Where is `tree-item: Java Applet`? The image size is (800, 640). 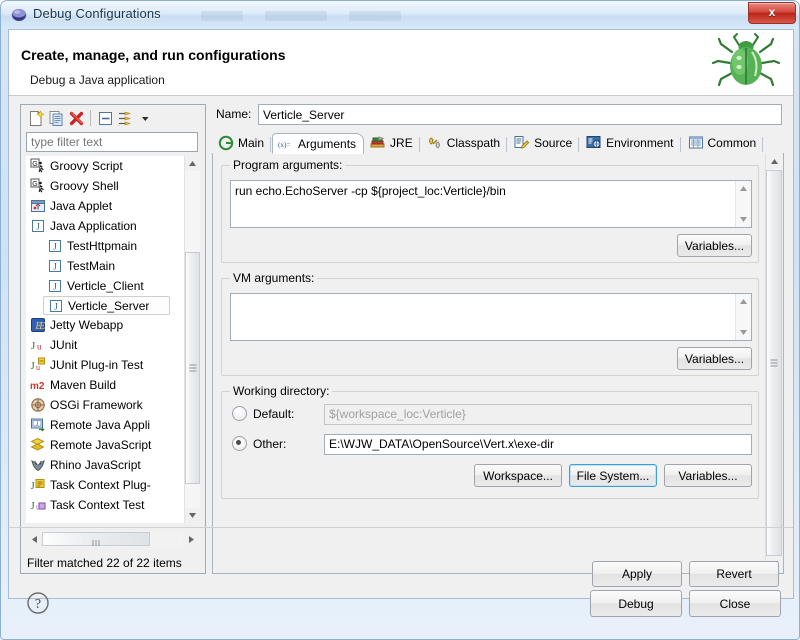
tree-item: Java Applet is located at coordinates (106, 206).